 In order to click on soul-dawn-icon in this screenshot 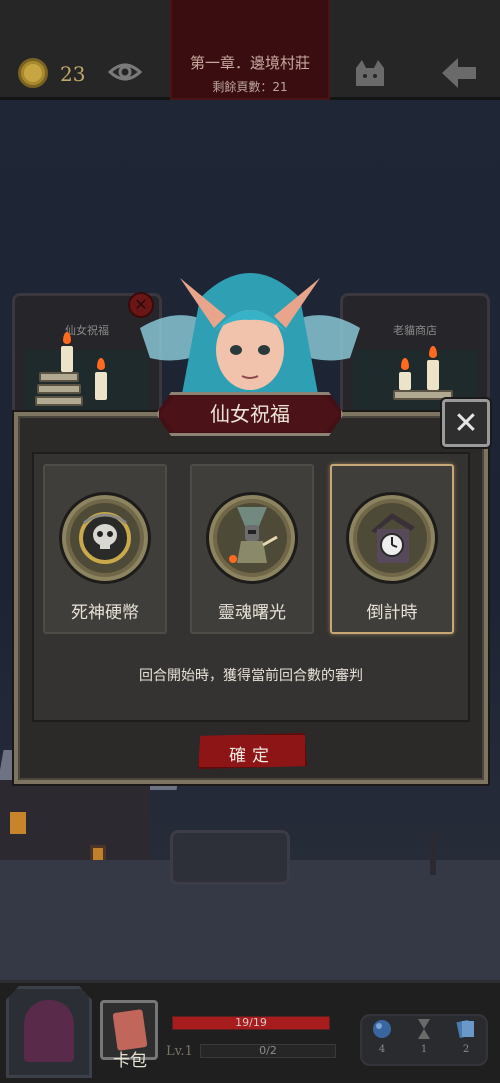, I will do `click(252, 538)`.